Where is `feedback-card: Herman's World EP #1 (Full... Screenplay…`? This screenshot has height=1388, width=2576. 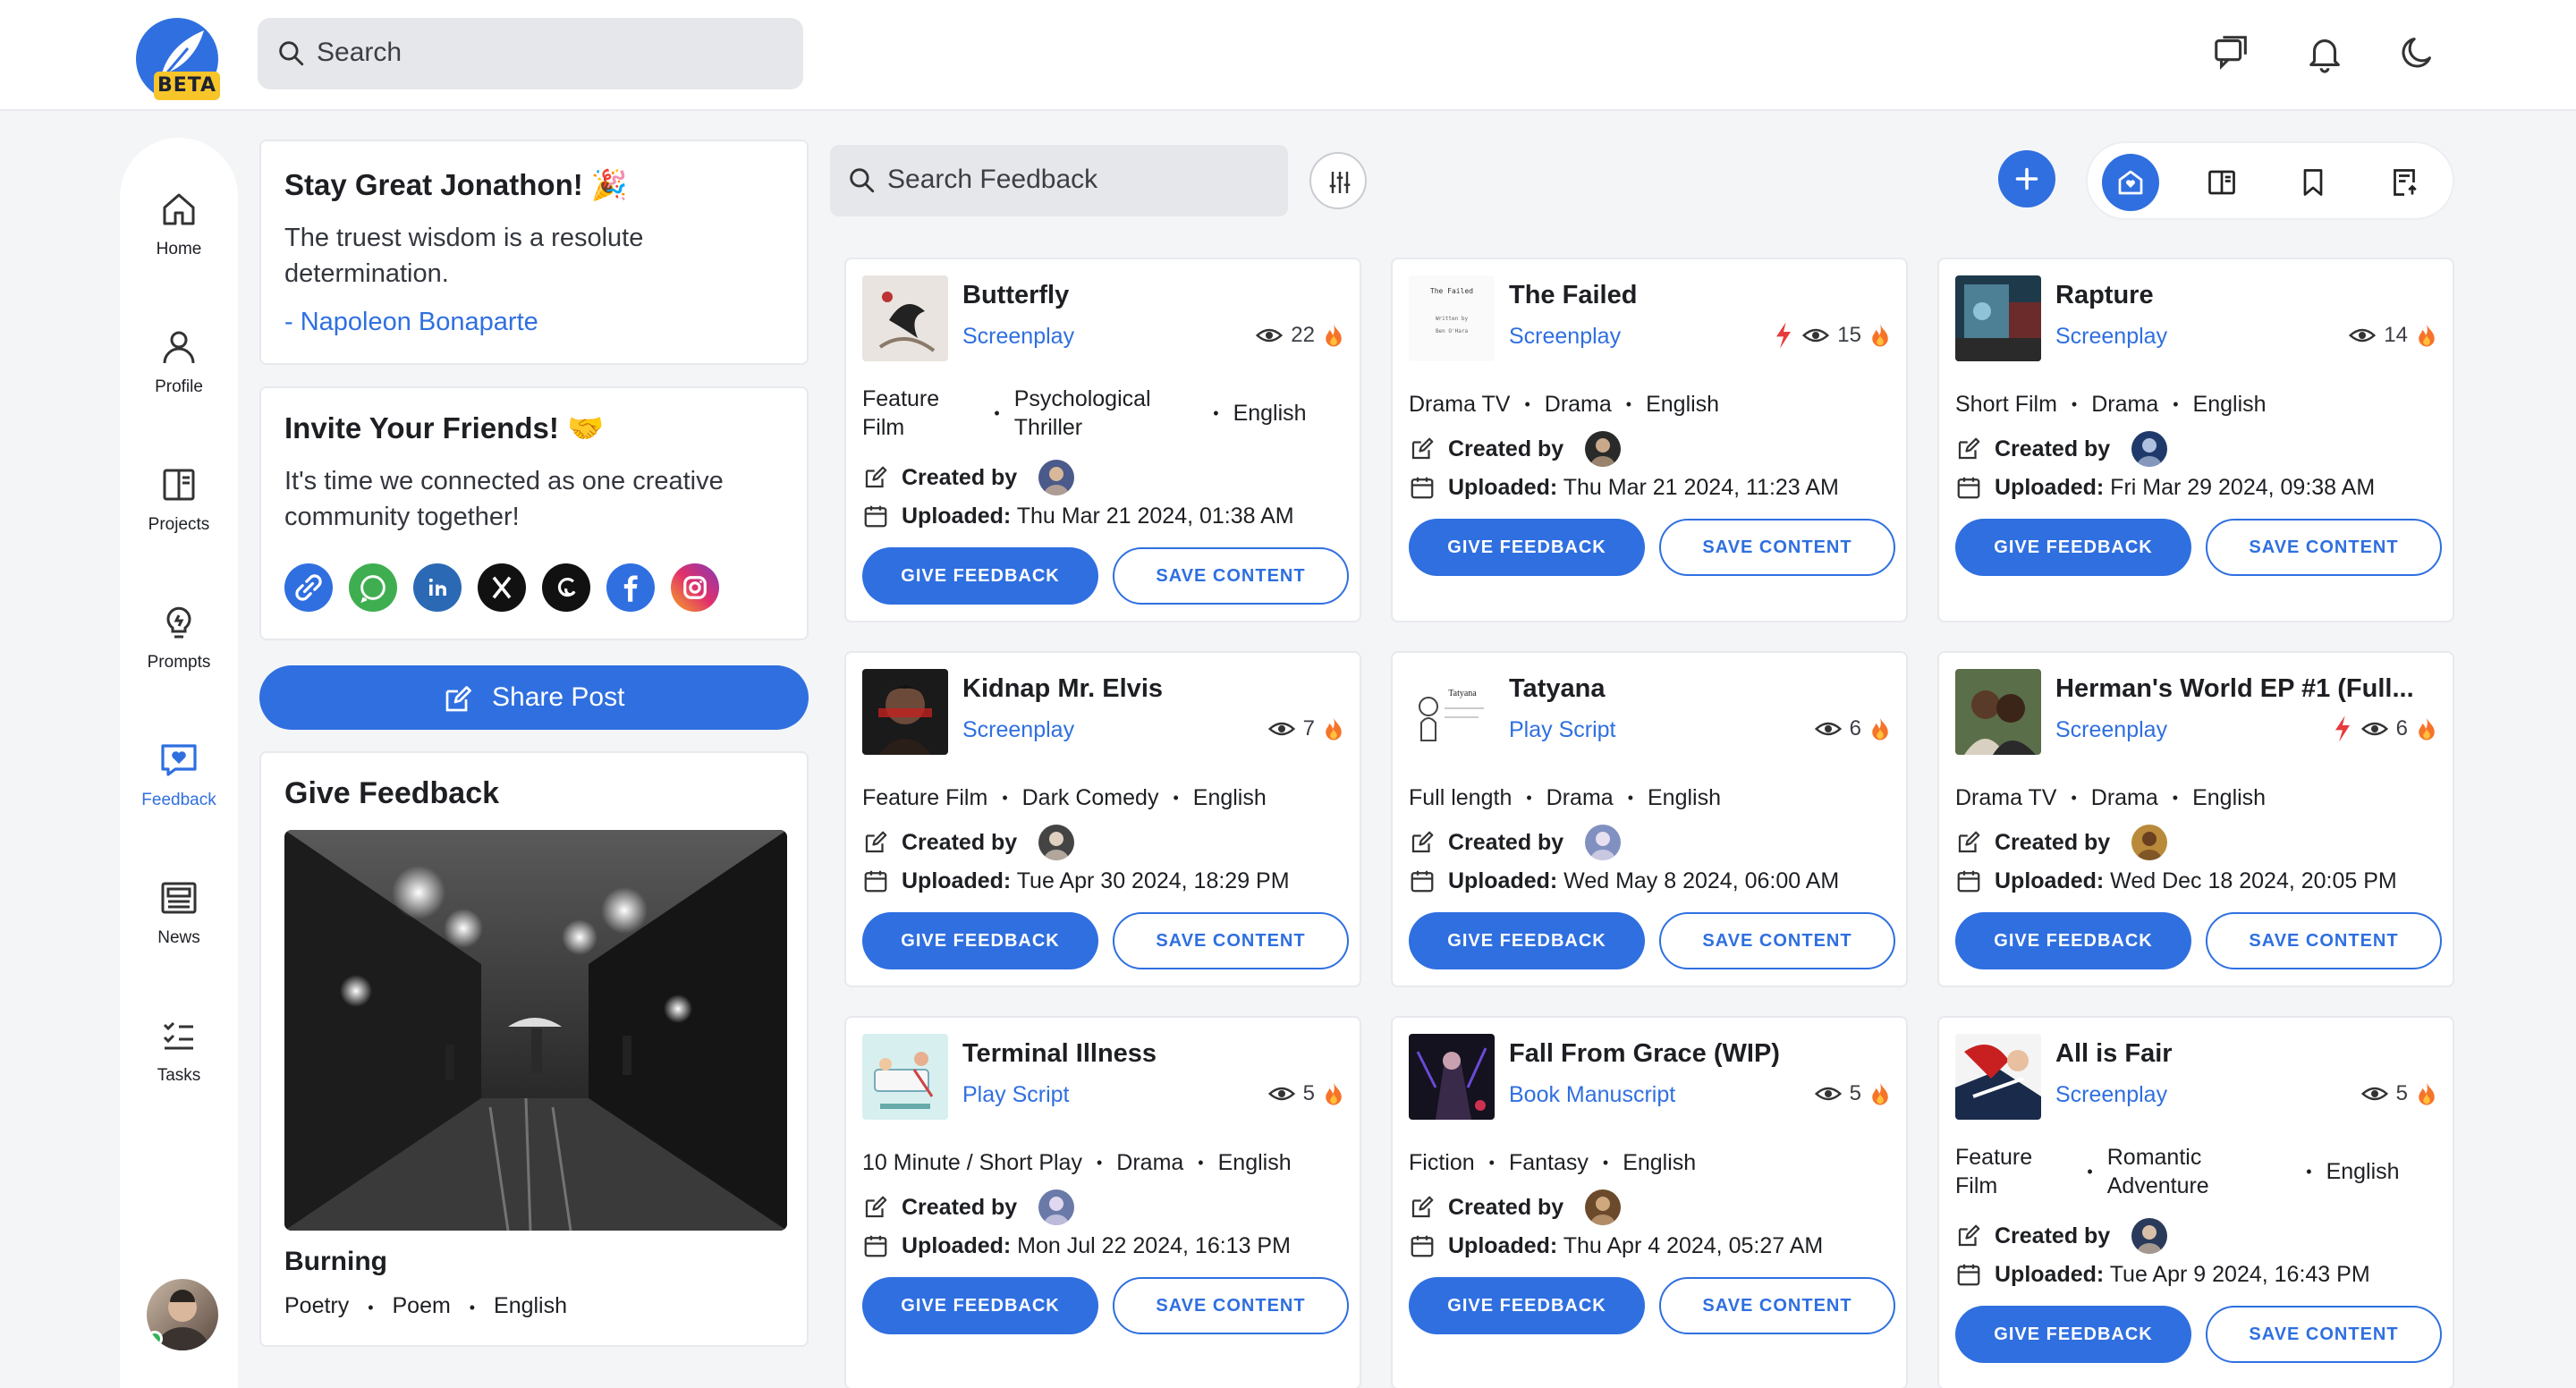 feedback-card: Herman's World EP #1 (Full... Screenplay… is located at coordinates (2195, 819).